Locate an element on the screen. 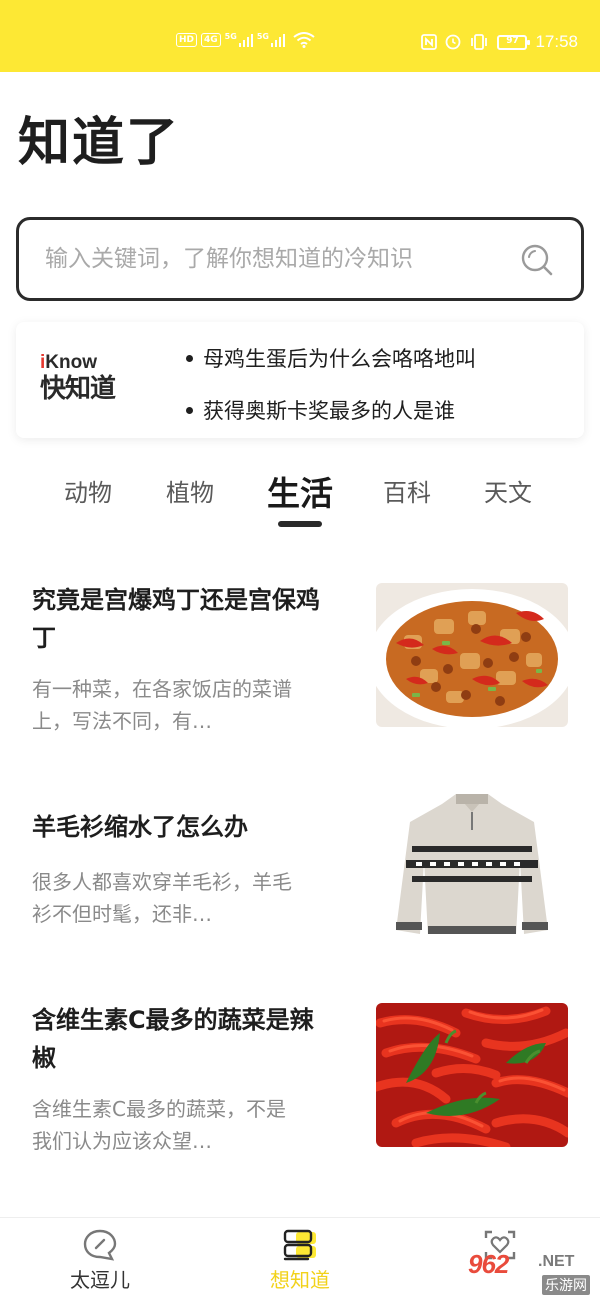  status-bar: HD 4G 5G 5G 97 17:58 is located at coordinates (300, 36).